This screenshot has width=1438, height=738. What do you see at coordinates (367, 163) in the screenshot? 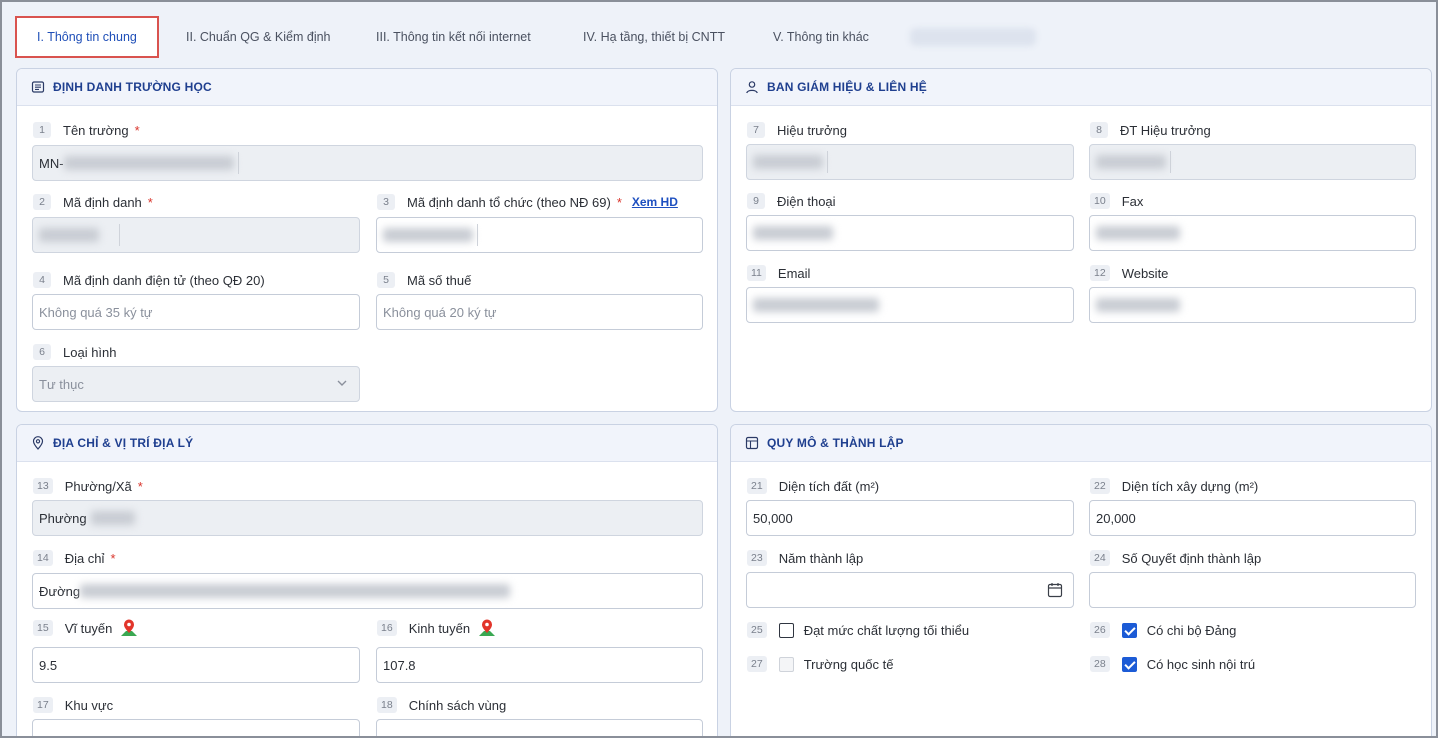
I see `school-name-input: MN-` at bounding box center [367, 163].